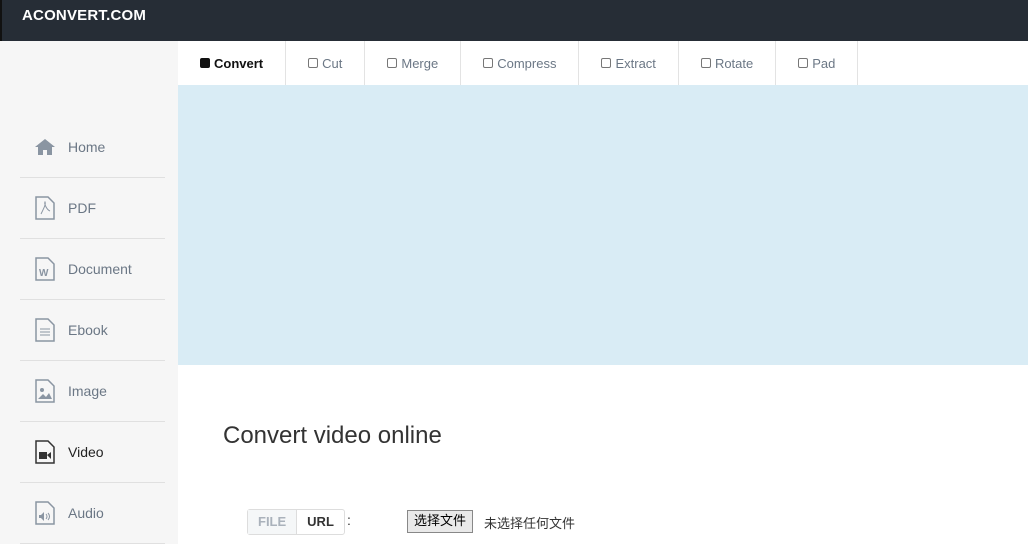 This screenshot has height=544, width=1028. What do you see at coordinates (320, 522) in the screenshot?
I see `url-toggle: URL` at bounding box center [320, 522].